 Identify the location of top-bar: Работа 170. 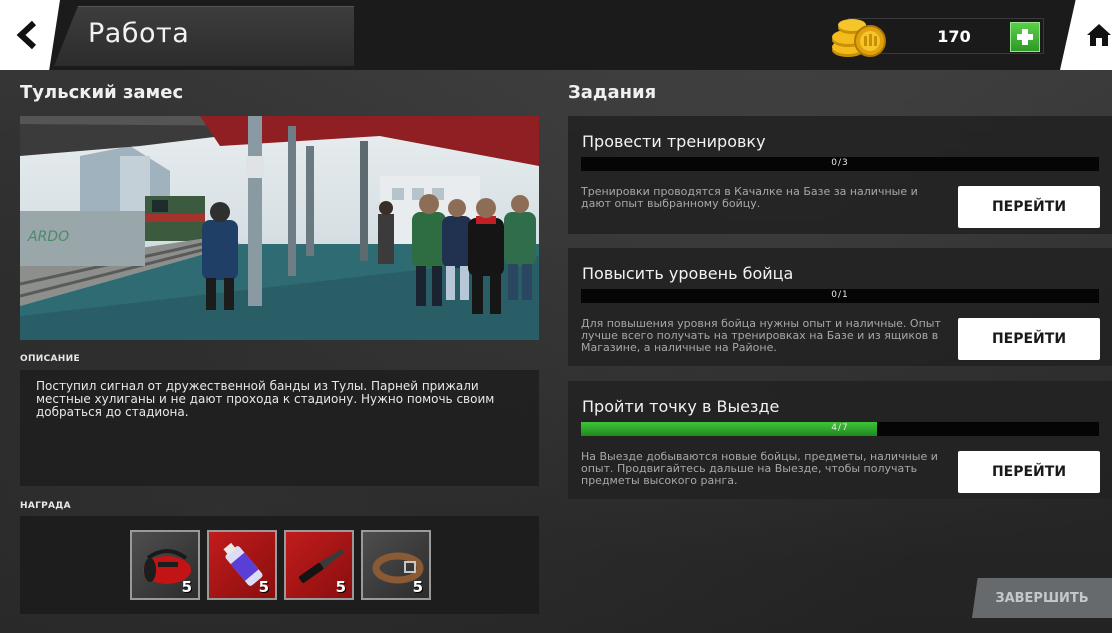
(556, 35).